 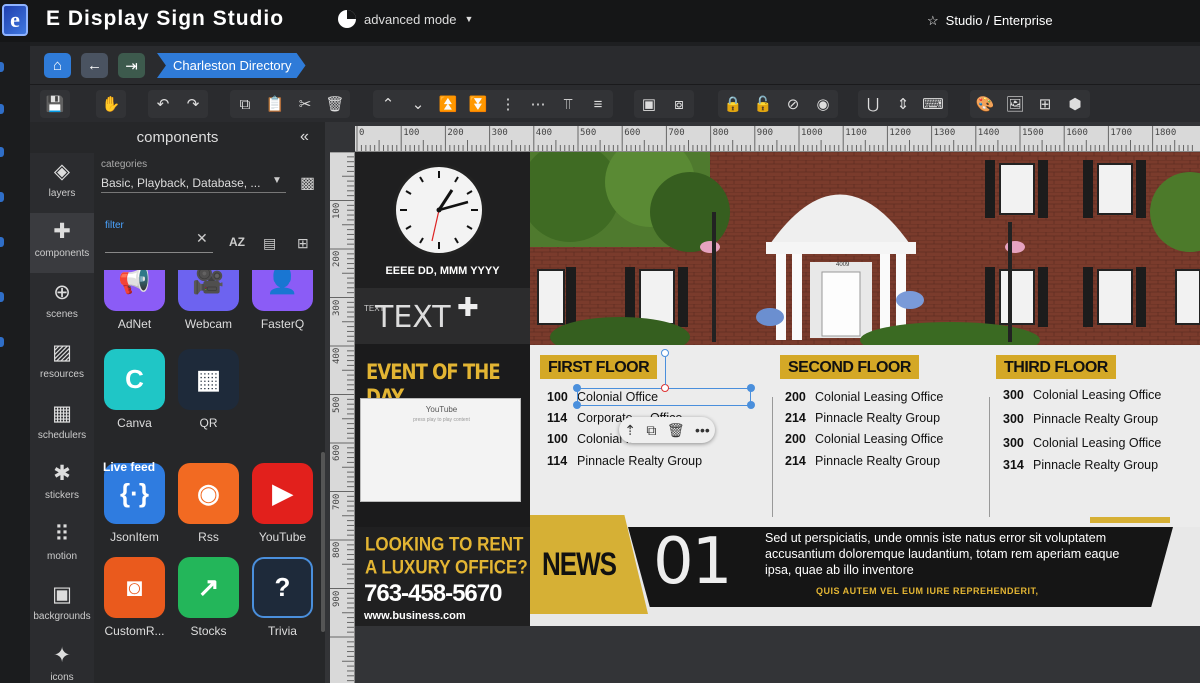 I want to click on ungroup-icon: ⧇, so click(x=679, y=104).